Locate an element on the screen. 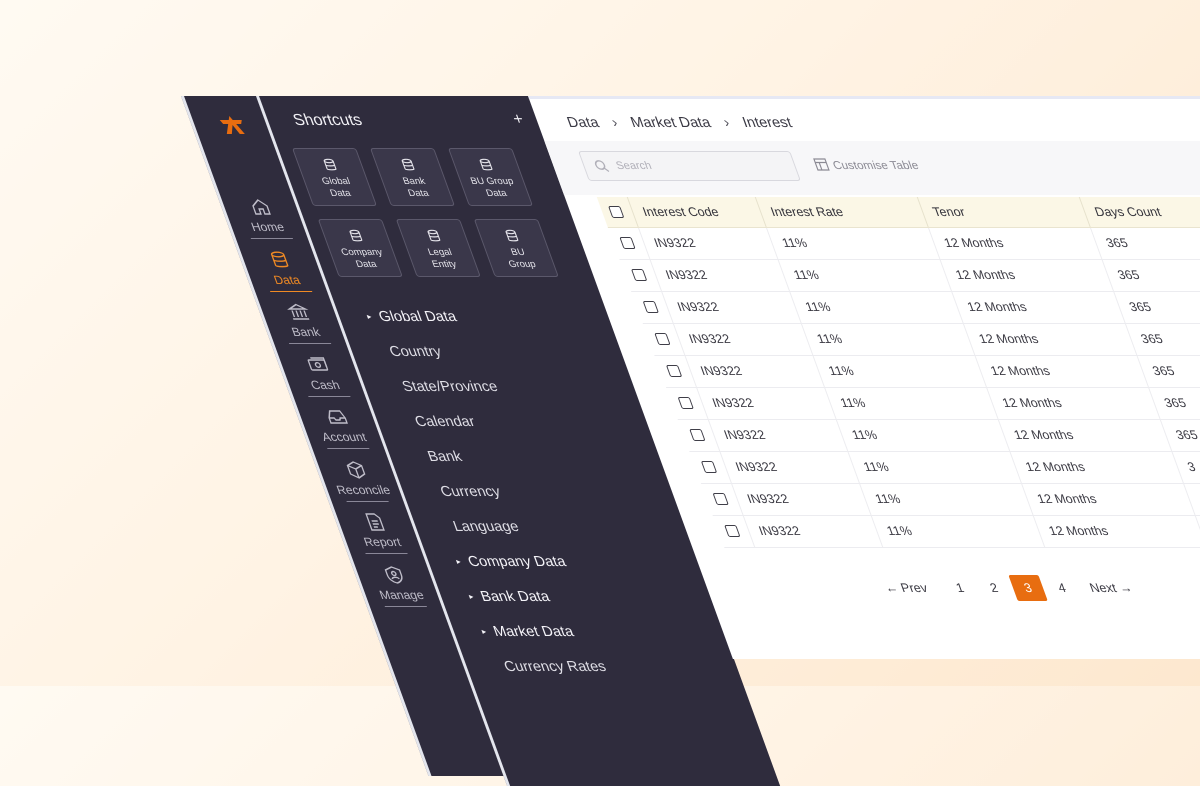 The height and width of the screenshot is (786, 1200). shortcut-tile-bank-data: Bank Data is located at coordinates (412, 177).